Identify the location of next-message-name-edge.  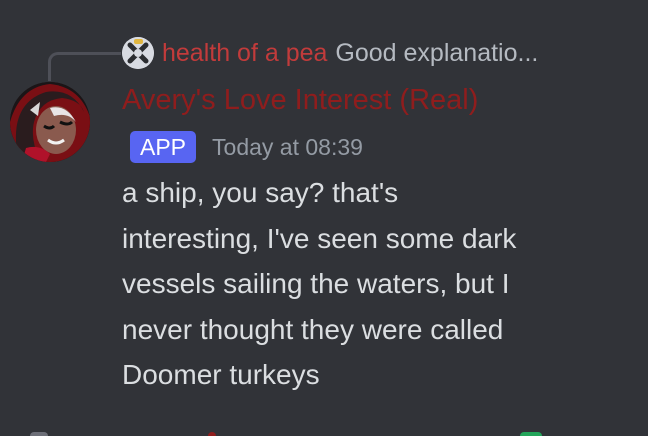
(212, 434).